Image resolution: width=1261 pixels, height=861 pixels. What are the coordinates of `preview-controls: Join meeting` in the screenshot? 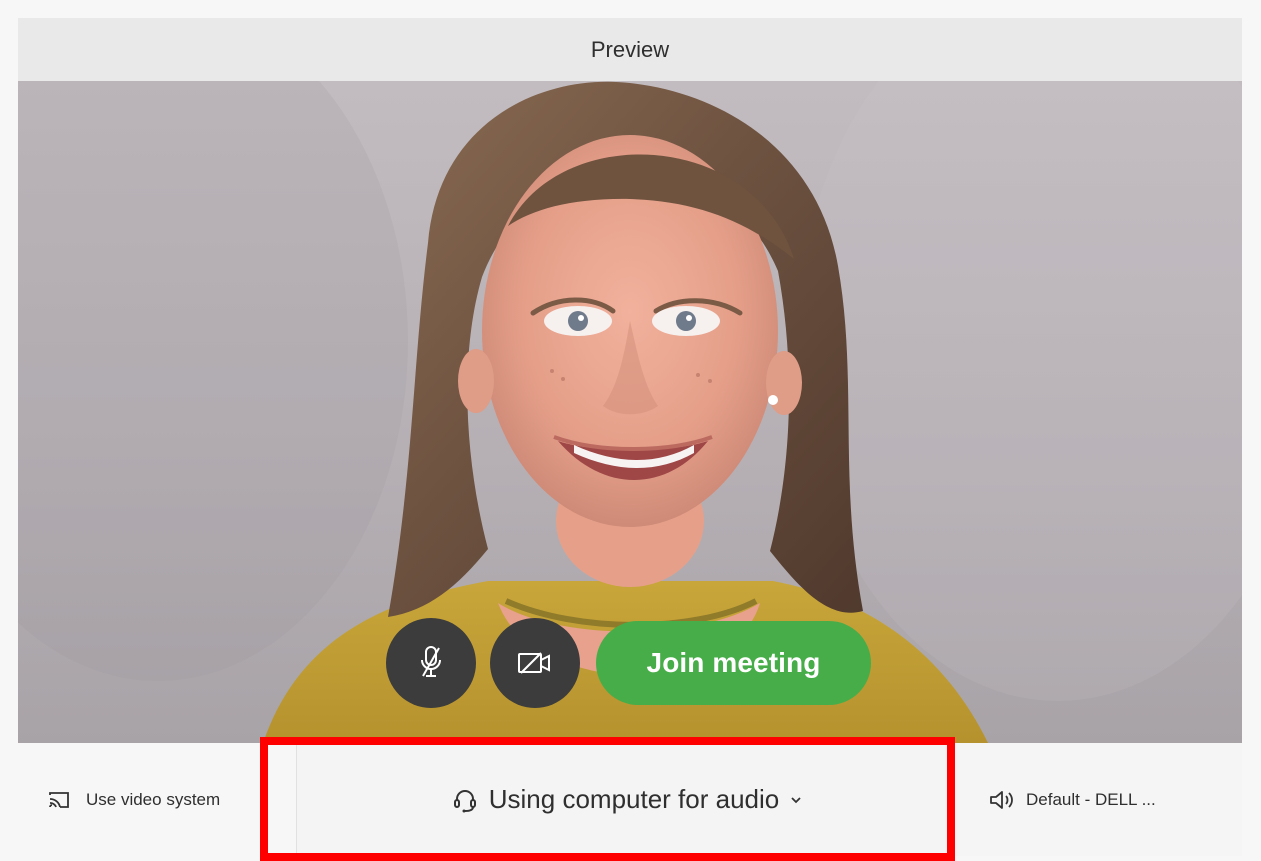 It's located at (628, 663).